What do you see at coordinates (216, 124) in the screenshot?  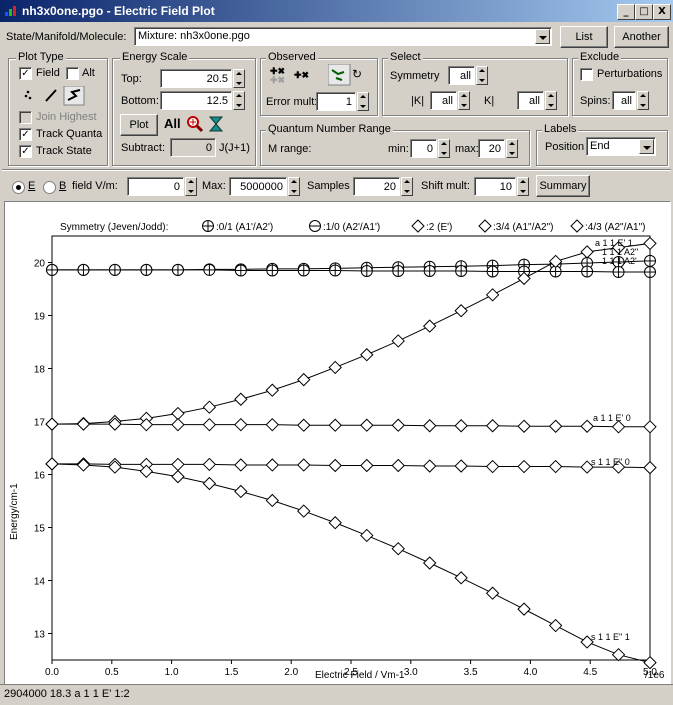 I see `hourglass-icon` at bounding box center [216, 124].